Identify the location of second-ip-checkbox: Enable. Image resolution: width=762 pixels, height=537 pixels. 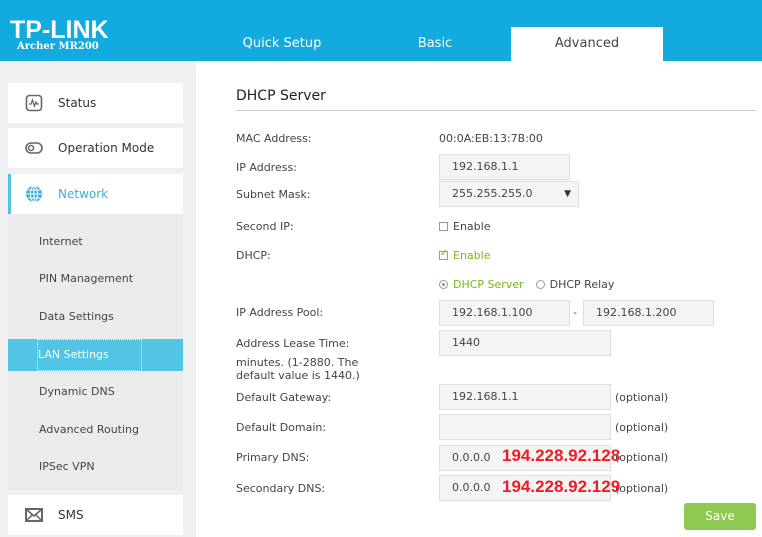
(464, 226).